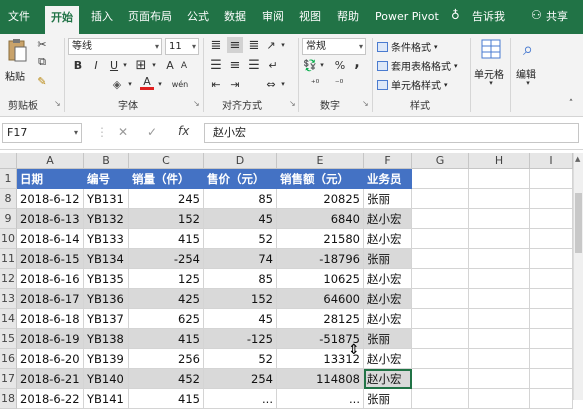  What do you see at coordinates (322, 65) in the screenshot?
I see `currency-dropdown-icon: ▾` at bounding box center [322, 65].